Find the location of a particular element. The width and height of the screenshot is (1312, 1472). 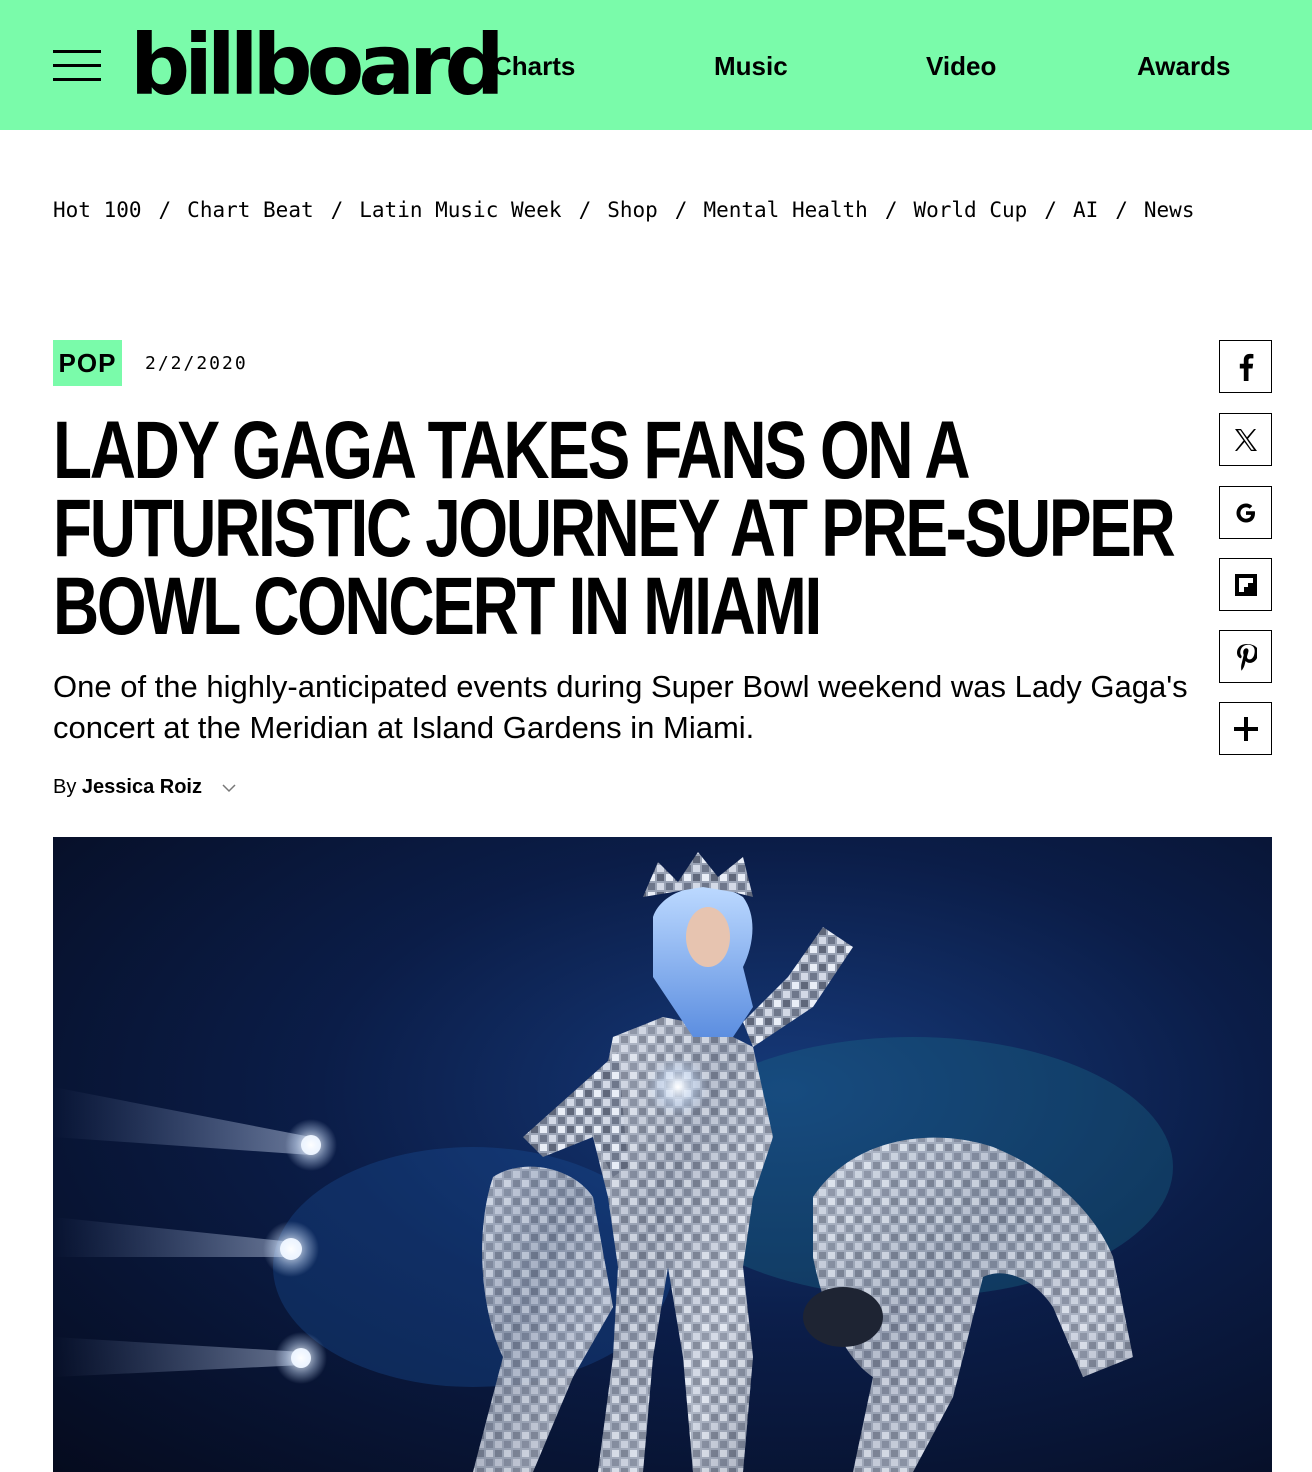

author-name: Jessica Roiz is located at coordinates (142, 787).